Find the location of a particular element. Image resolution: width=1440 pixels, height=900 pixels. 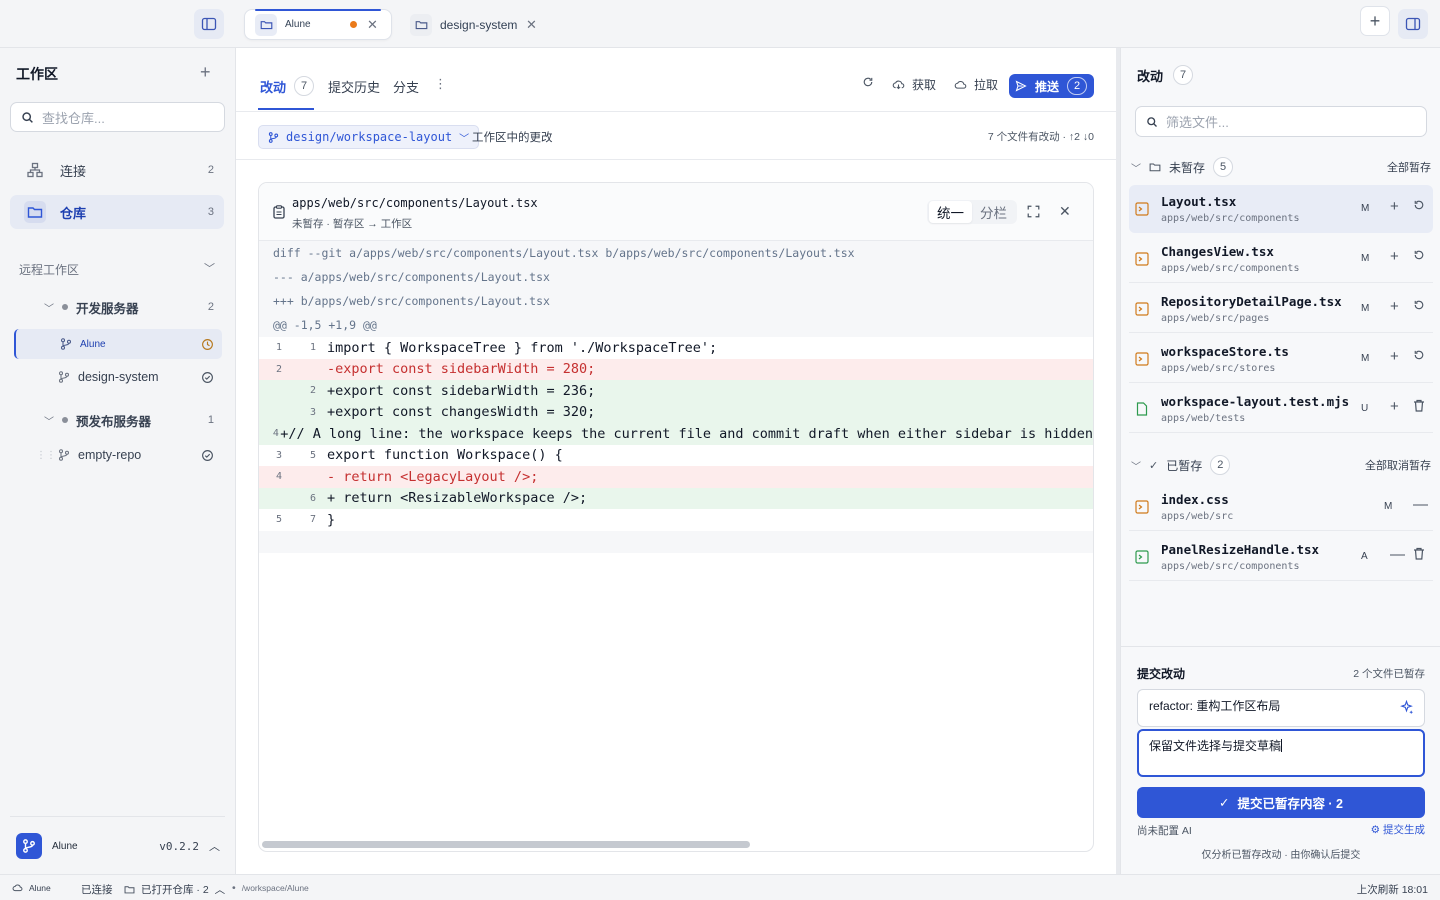

push-button: 推送 2 is located at coordinates (1051, 86).